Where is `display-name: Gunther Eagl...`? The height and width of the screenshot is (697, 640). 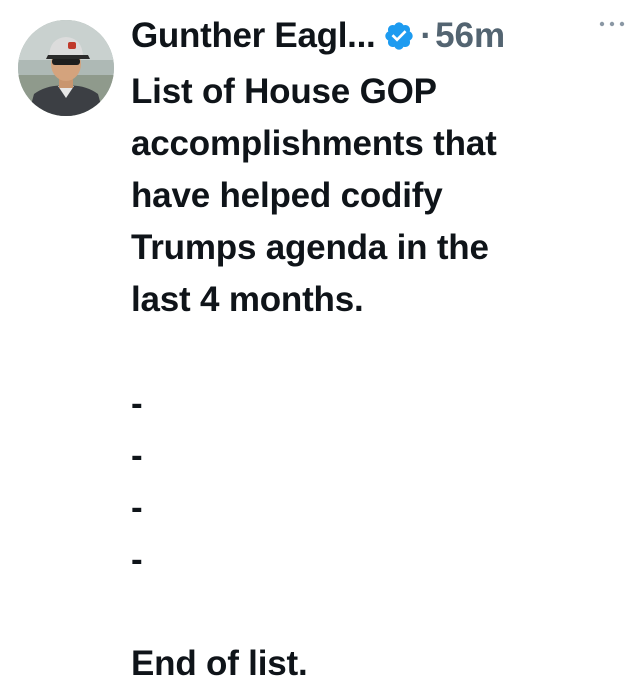 display-name: Gunther Eagl... is located at coordinates (253, 36).